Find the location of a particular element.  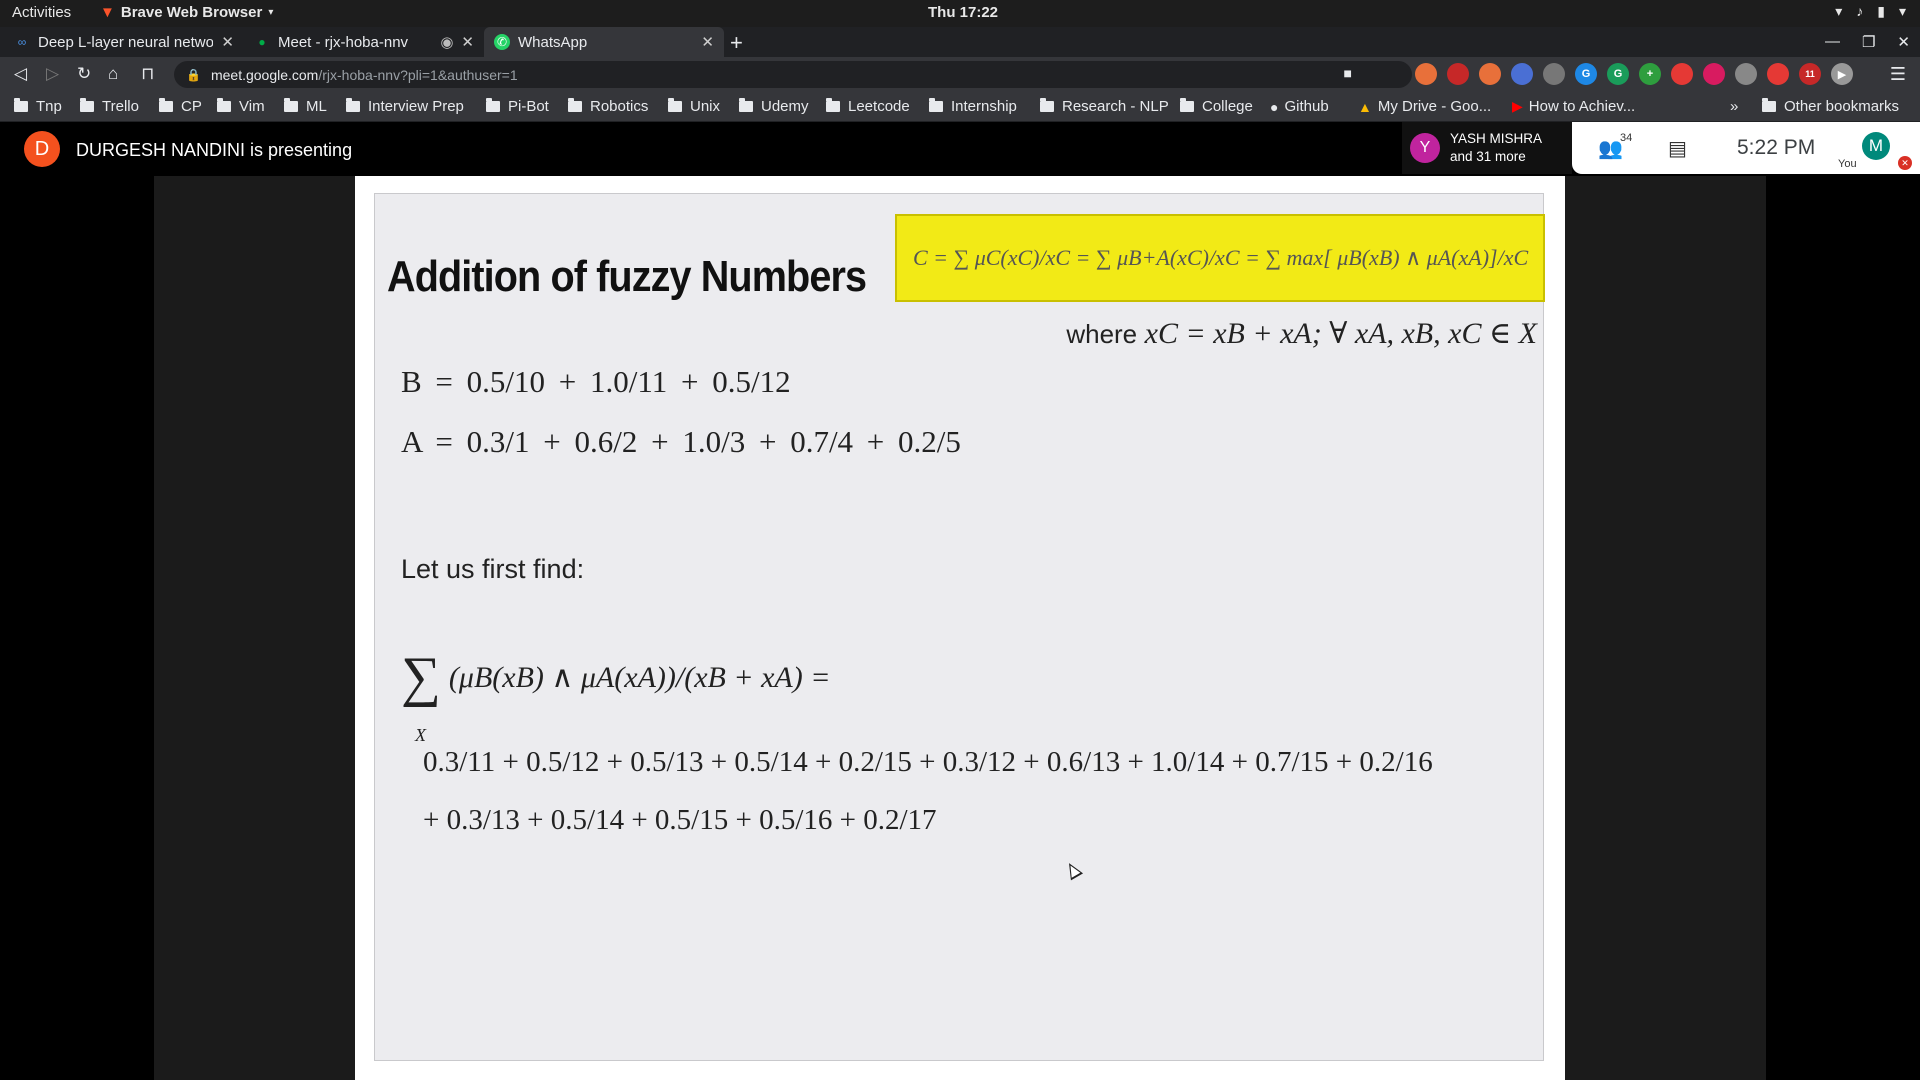

app-menu: ▼ Brave Web Browser ▾ is located at coordinates (186, 12).